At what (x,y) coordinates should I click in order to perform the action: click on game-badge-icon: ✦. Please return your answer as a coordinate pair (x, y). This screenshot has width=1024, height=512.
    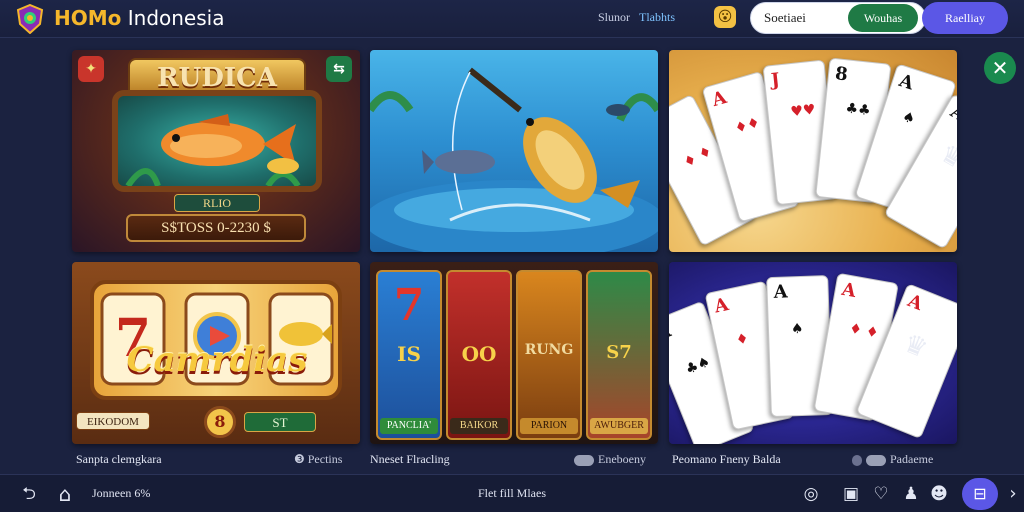
    Looking at the image, I should click on (91, 69).